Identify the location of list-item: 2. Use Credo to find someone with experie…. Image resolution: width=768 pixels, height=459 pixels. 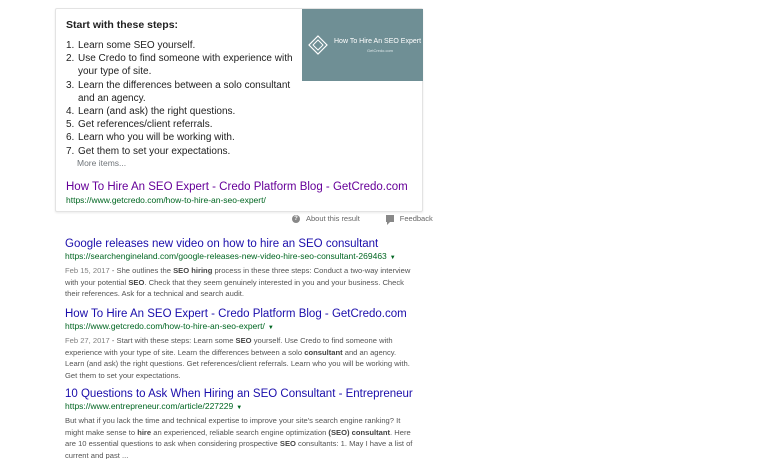
(179, 65).